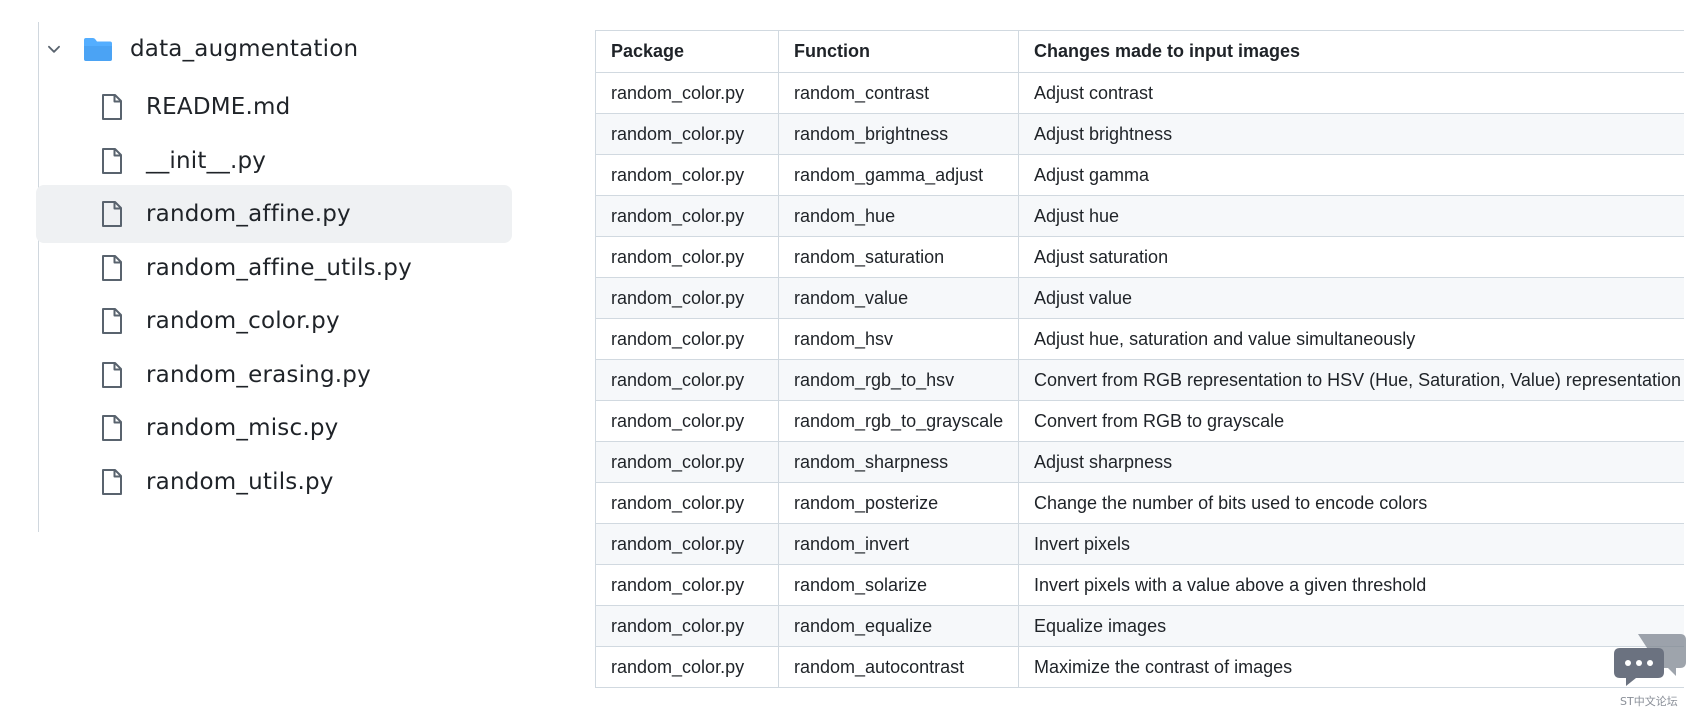  What do you see at coordinates (898, 503) in the screenshot?
I see `cell-function: random_posterize` at bounding box center [898, 503].